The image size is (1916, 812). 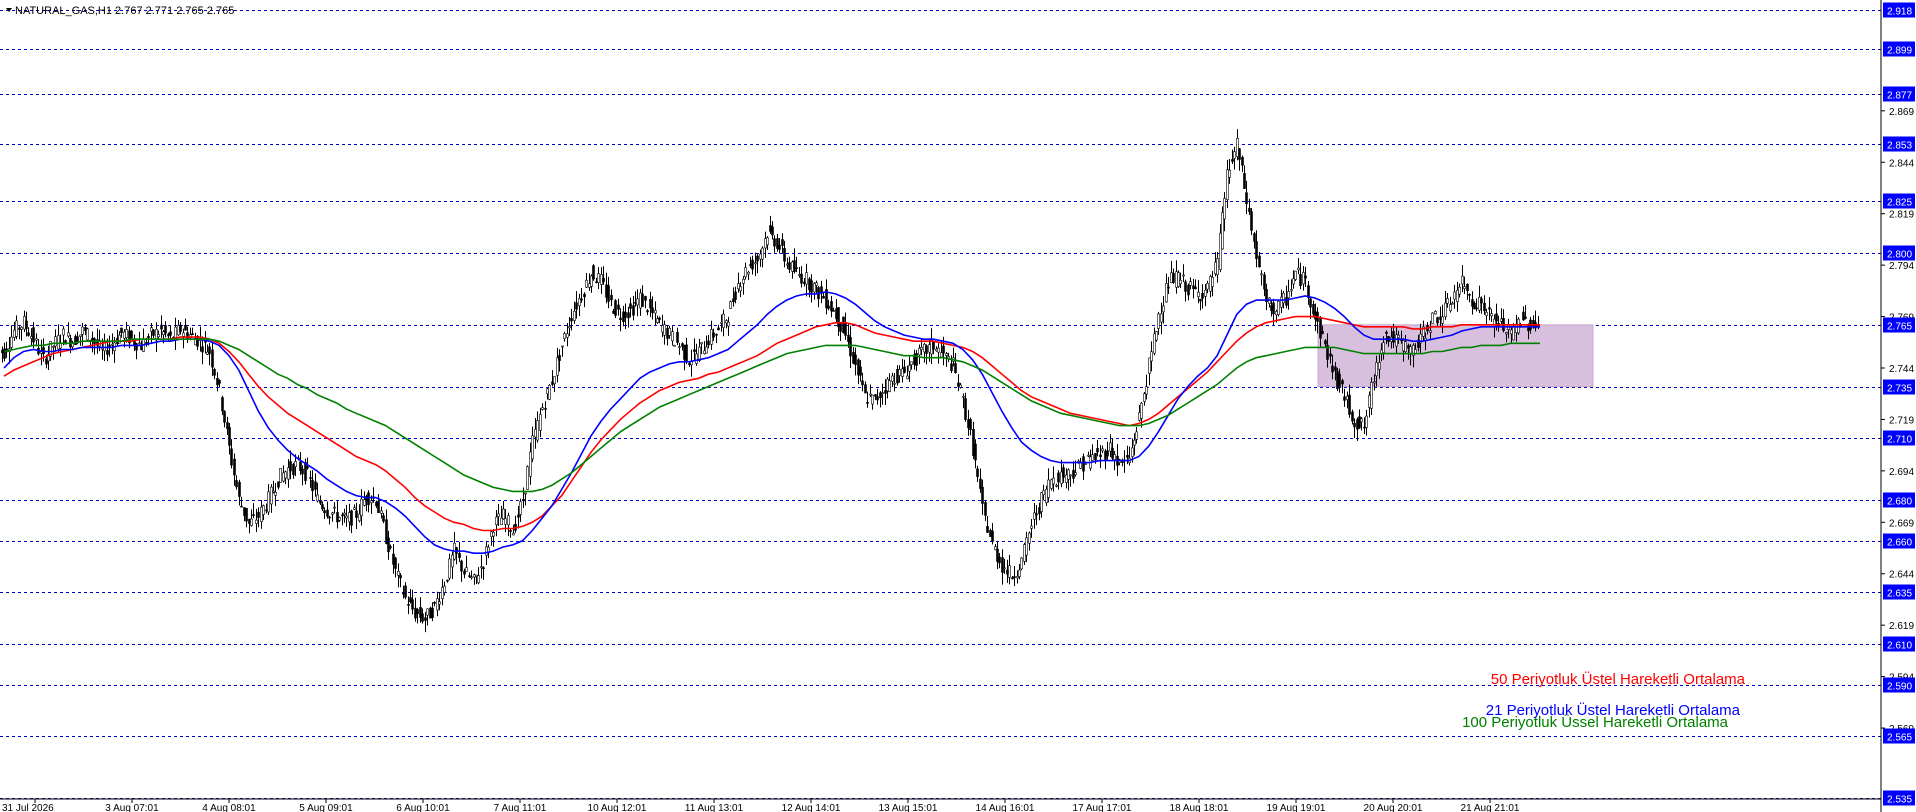 What do you see at coordinates (1899, 543) in the screenshot?
I see `level-label: 2.660` at bounding box center [1899, 543].